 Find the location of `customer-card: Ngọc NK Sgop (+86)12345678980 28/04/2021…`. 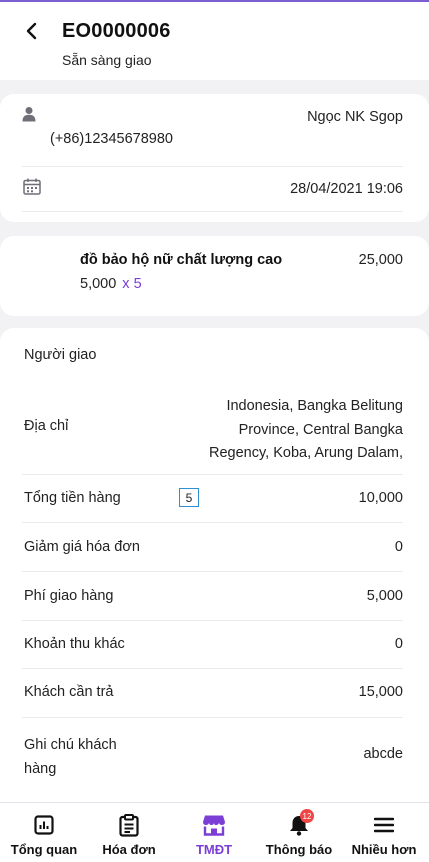

customer-card: Ngọc NK Sgop (+86)12345678980 28/04/2021… is located at coordinates (214, 158).